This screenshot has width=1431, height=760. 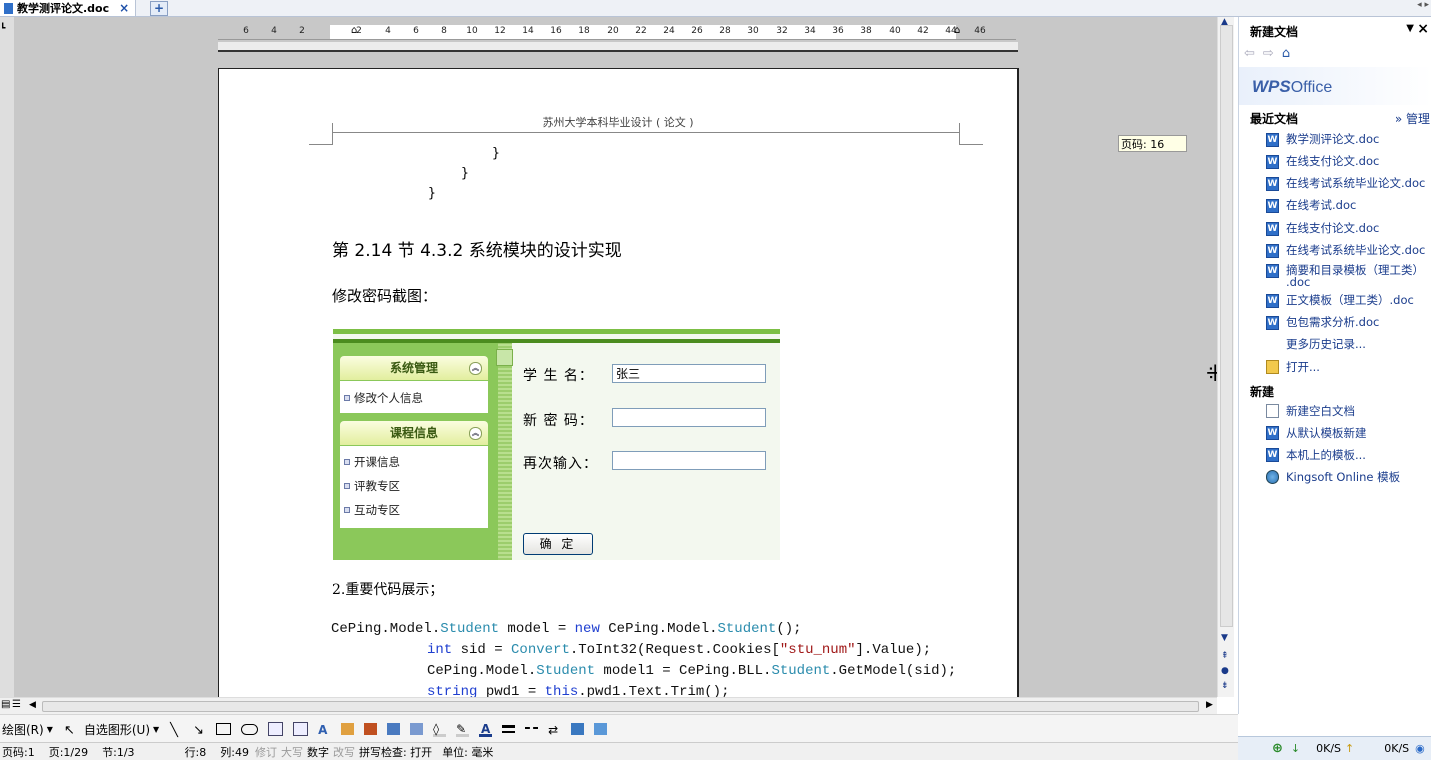 I want to click on logo-sub: Office, so click(x=1311, y=87).